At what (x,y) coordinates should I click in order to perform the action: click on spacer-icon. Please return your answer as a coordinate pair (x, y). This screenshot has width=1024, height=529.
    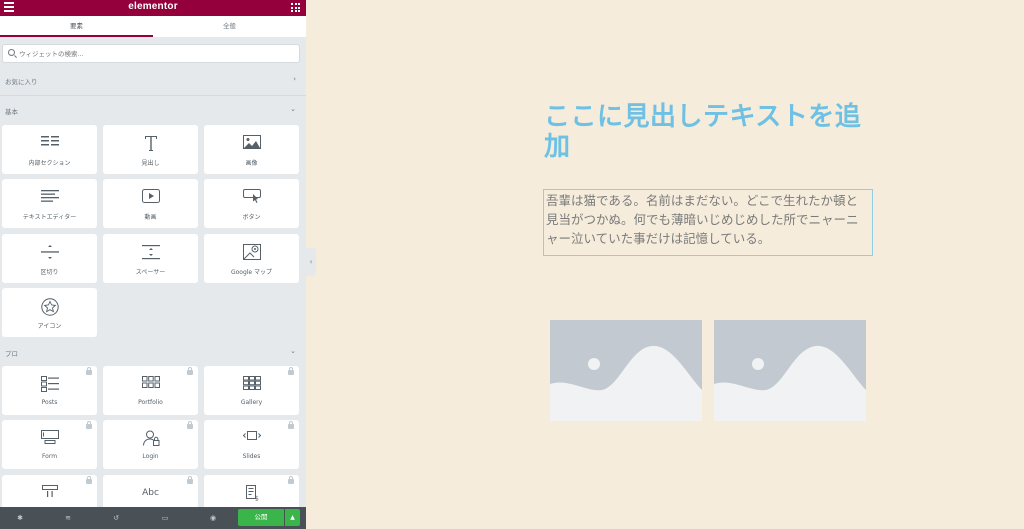
    Looking at the image, I should click on (150, 252).